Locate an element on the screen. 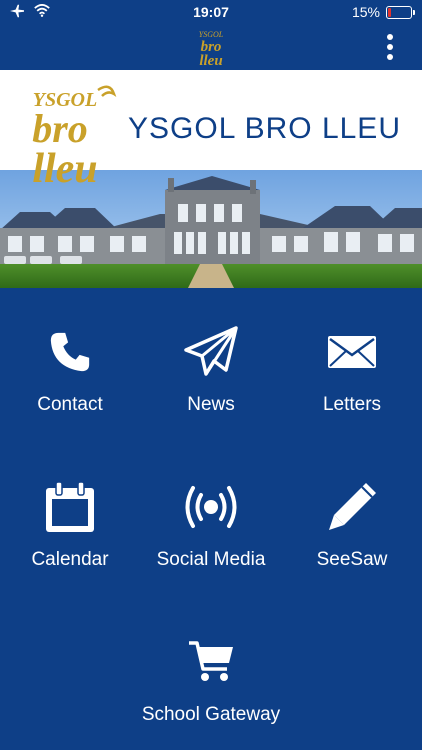 The height and width of the screenshot is (750, 422). status-time: 19:07 is located at coordinates (211, 12).